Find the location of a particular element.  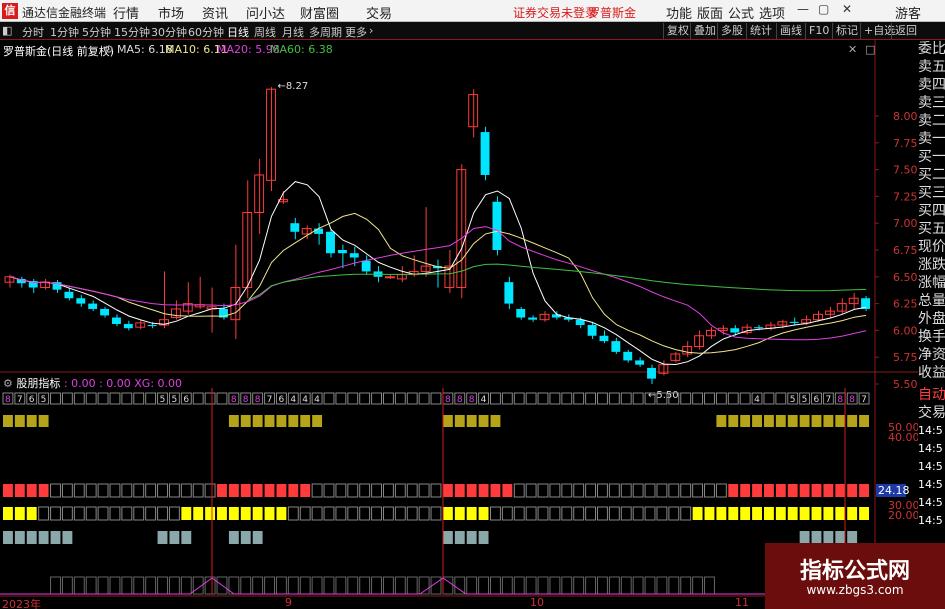

ind-tick-label: 20.00 is located at coordinates (903, 515).